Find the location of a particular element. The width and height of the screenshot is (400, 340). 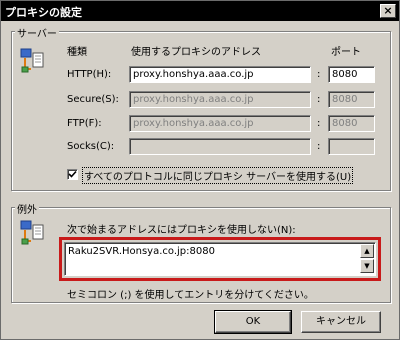

exceptions-value: Raku2SVR.Honsya.co.jp:8080 is located at coordinates (141, 251).